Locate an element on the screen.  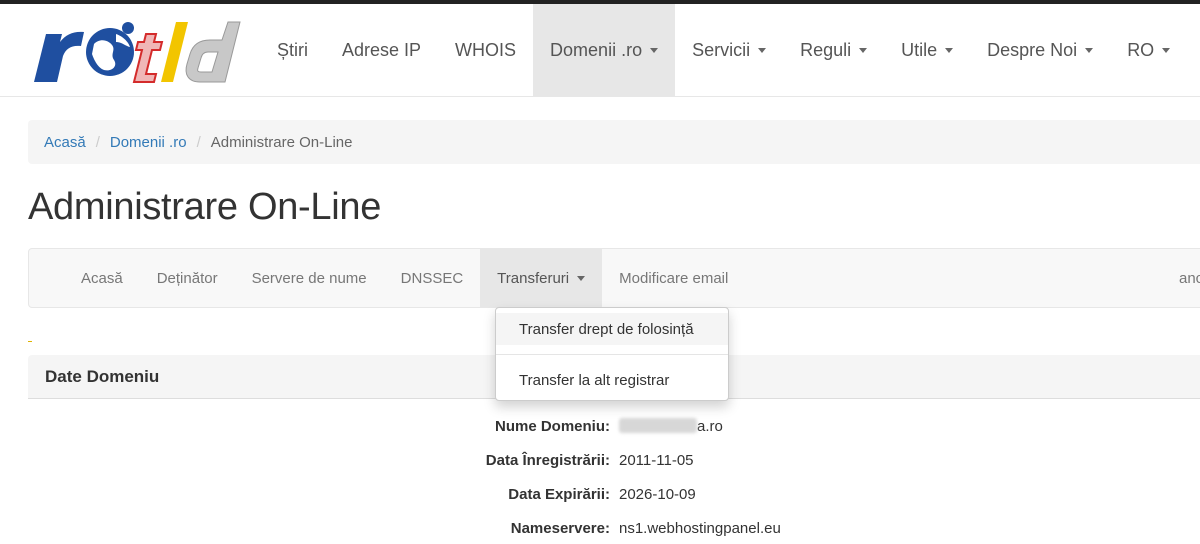
menu-item-transfer-la-alt-registrar: Transfer la alt registrar is located at coordinates (612, 380).